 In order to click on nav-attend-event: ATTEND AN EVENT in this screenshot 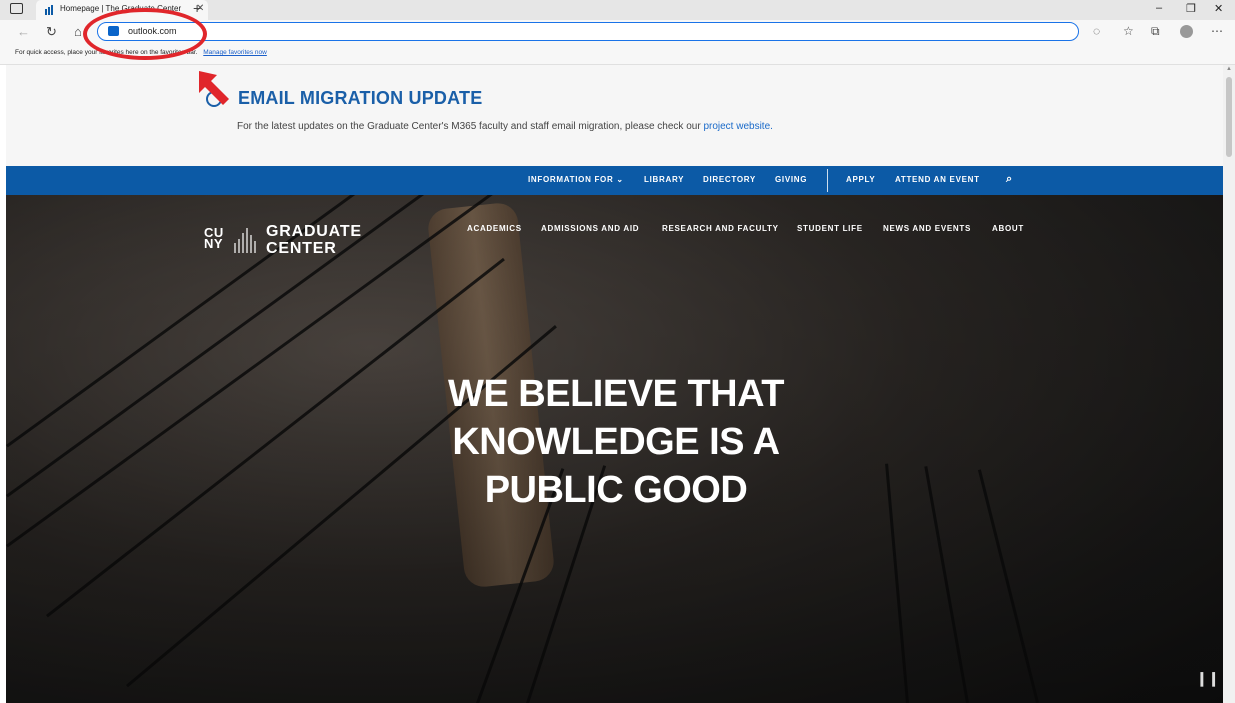, I will do `click(937, 179)`.